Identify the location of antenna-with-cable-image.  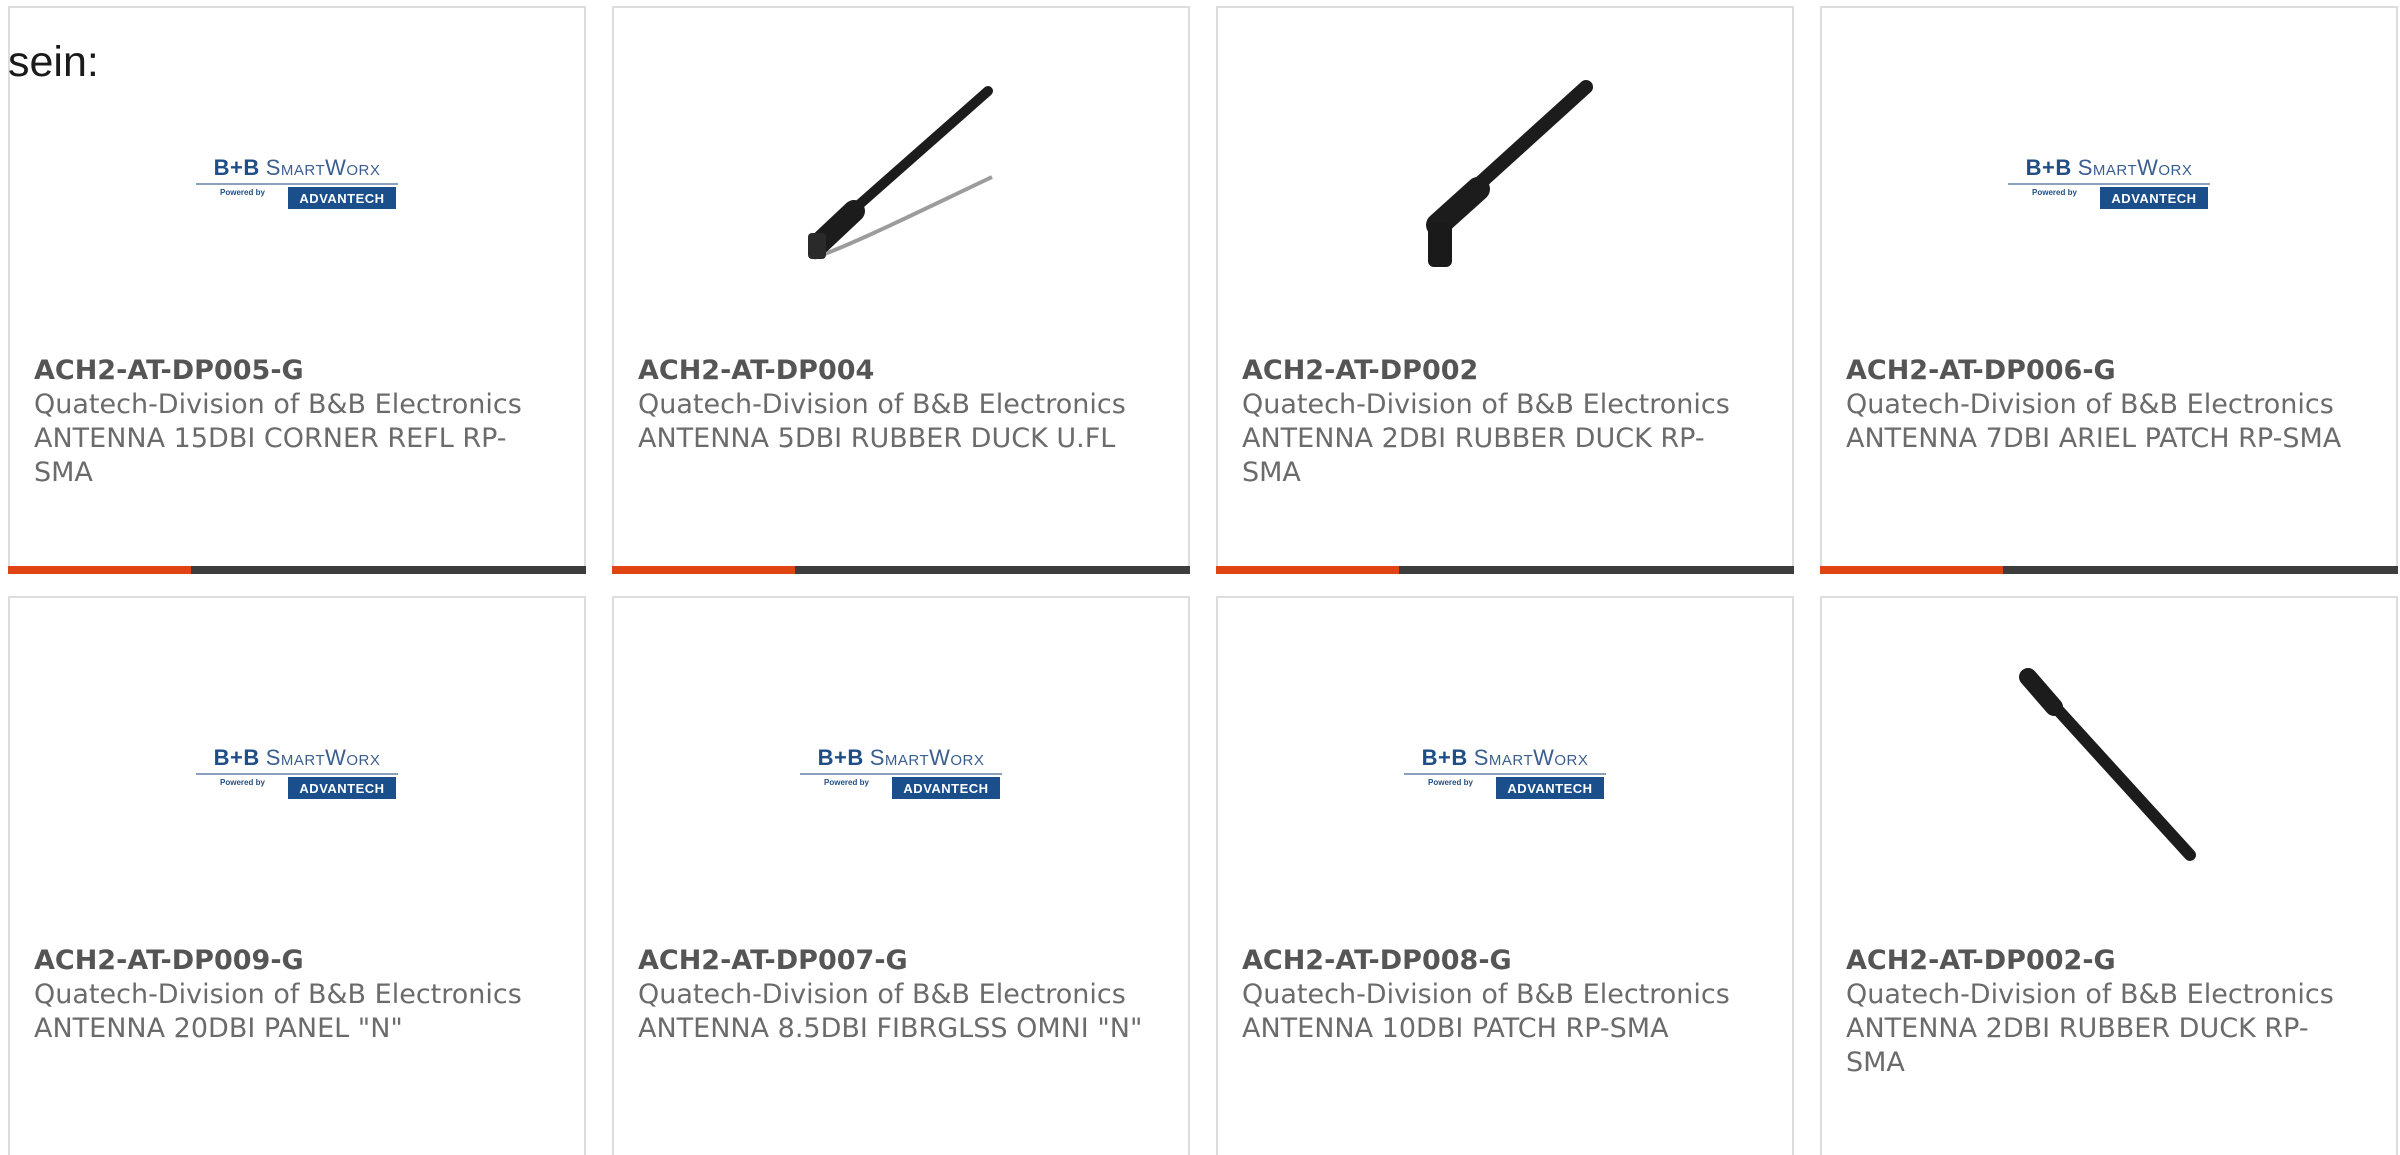
(900, 173).